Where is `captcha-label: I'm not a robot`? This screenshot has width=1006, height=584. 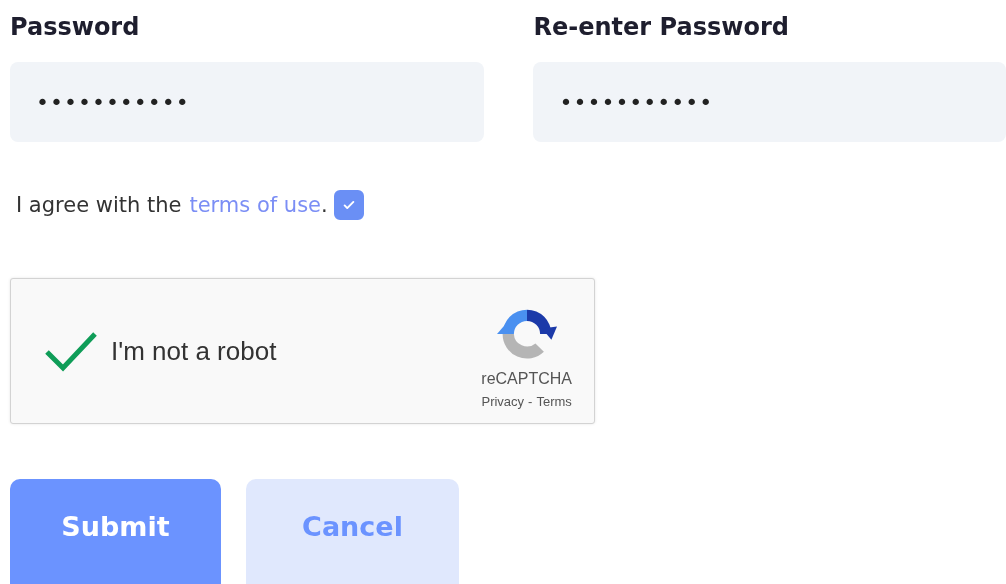 captcha-label: I'm not a robot is located at coordinates (194, 351).